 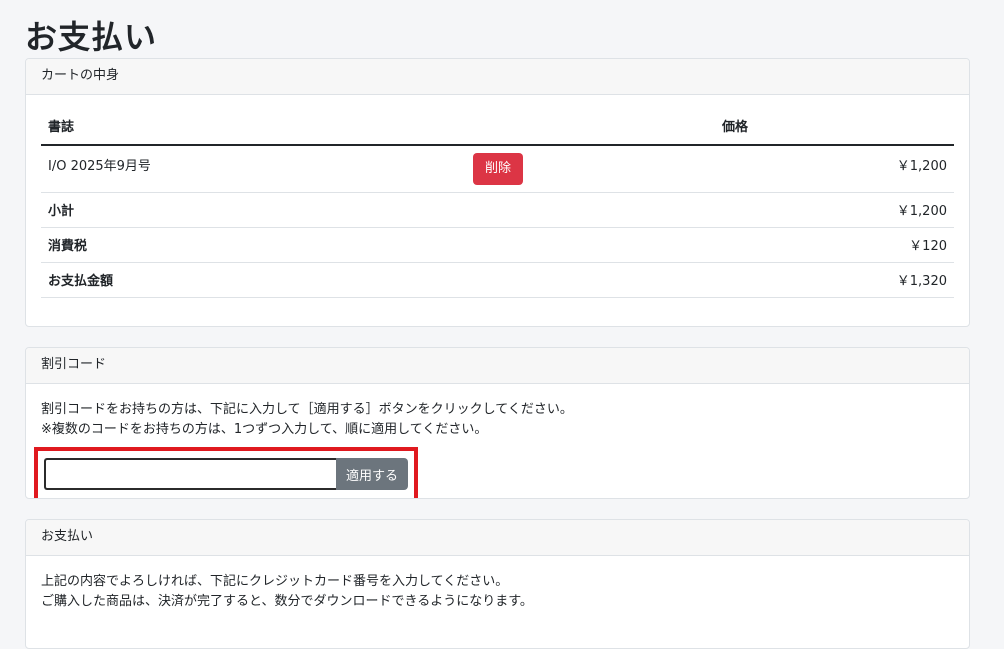 I want to click on total-label: お支払金額, so click(x=253, y=280).